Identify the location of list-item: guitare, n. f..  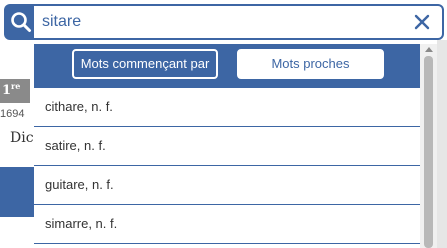
(227, 185).